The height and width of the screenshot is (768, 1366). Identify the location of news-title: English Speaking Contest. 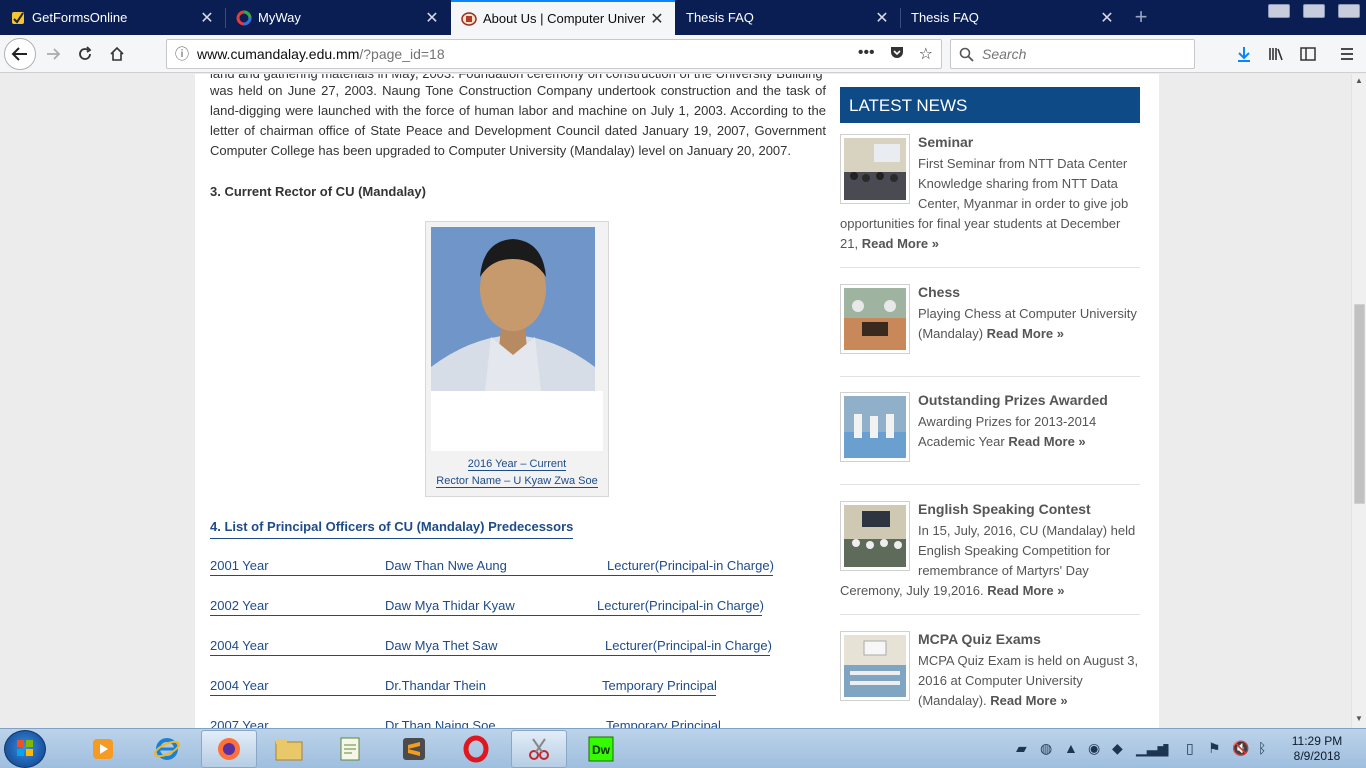
(1004, 509).